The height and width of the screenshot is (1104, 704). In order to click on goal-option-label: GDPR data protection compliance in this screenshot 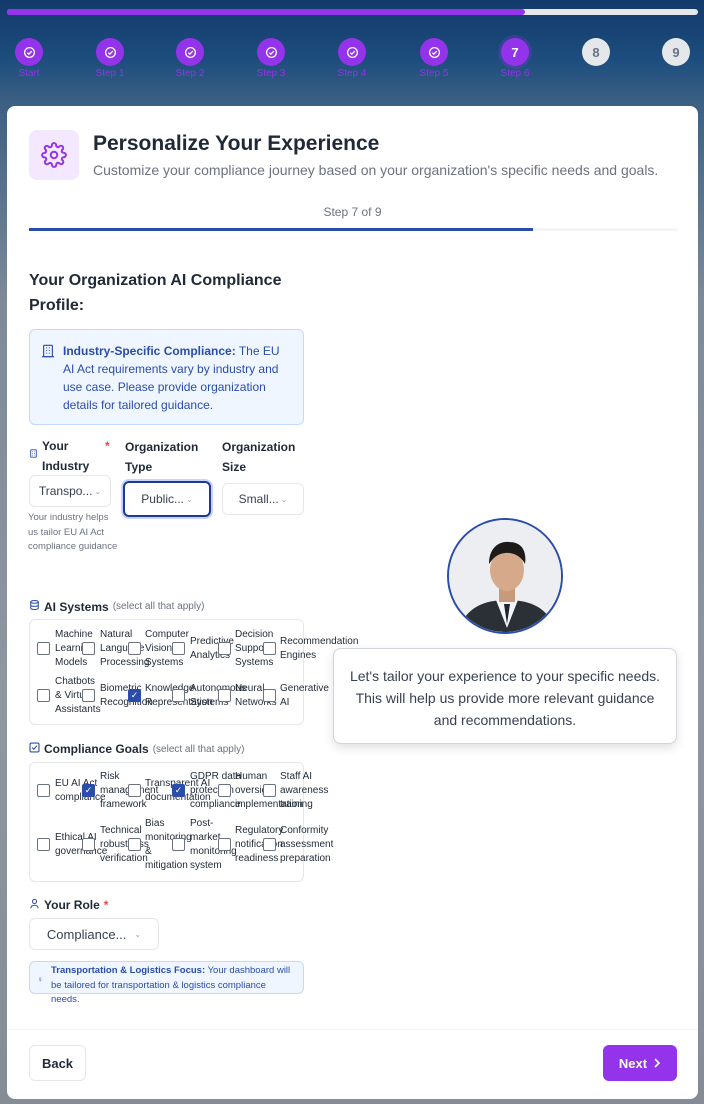, I will do `click(216, 790)`.